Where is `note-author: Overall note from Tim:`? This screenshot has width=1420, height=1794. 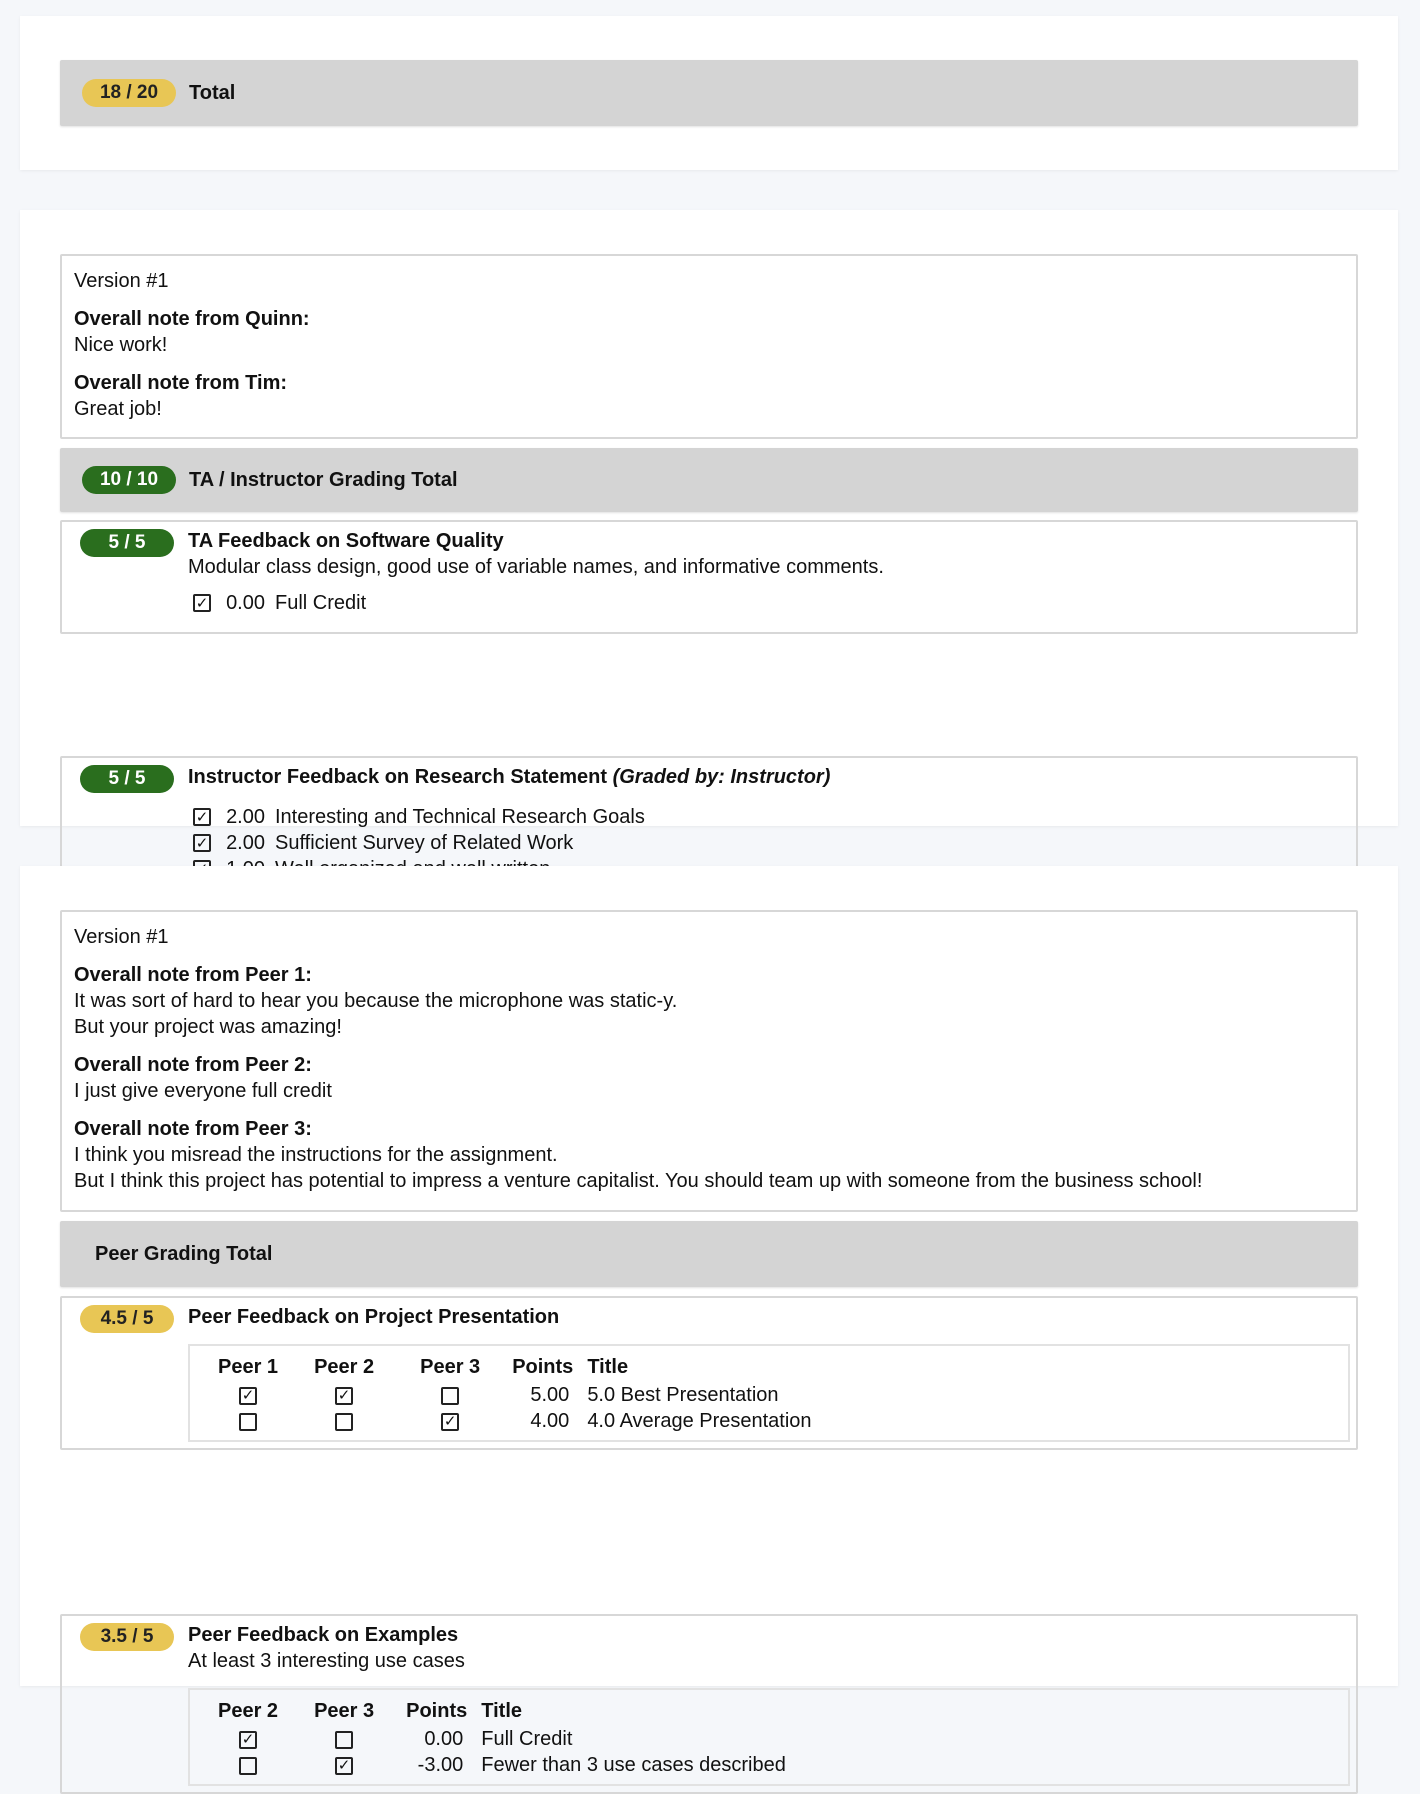 note-author: Overall note from Tim: is located at coordinates (181, 383).